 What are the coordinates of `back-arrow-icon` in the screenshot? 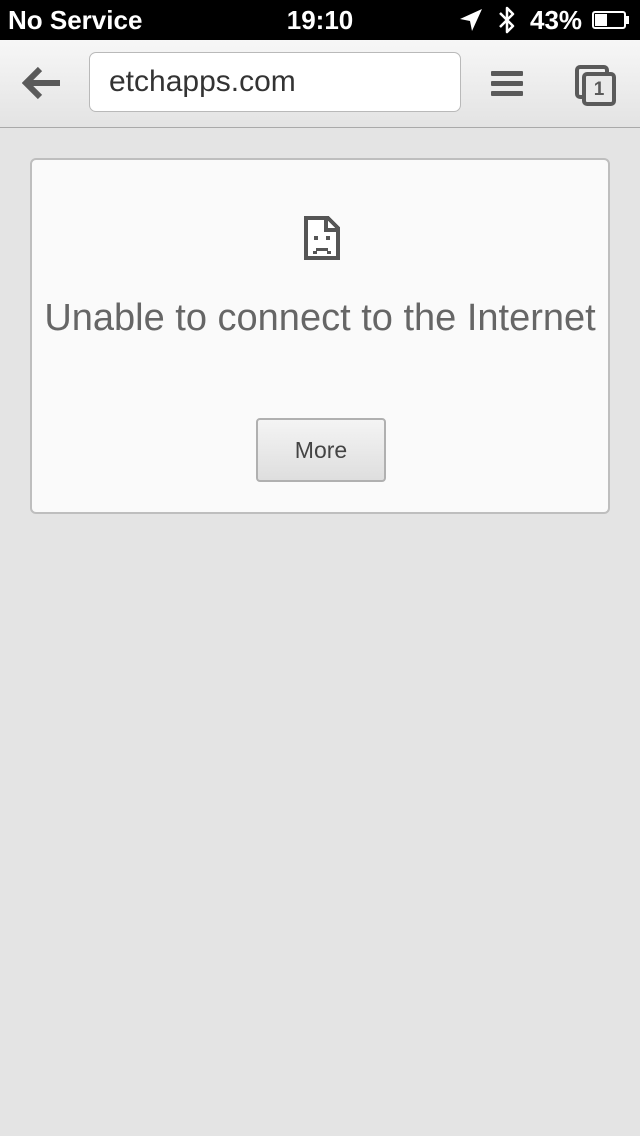 It's located at (41, 83).